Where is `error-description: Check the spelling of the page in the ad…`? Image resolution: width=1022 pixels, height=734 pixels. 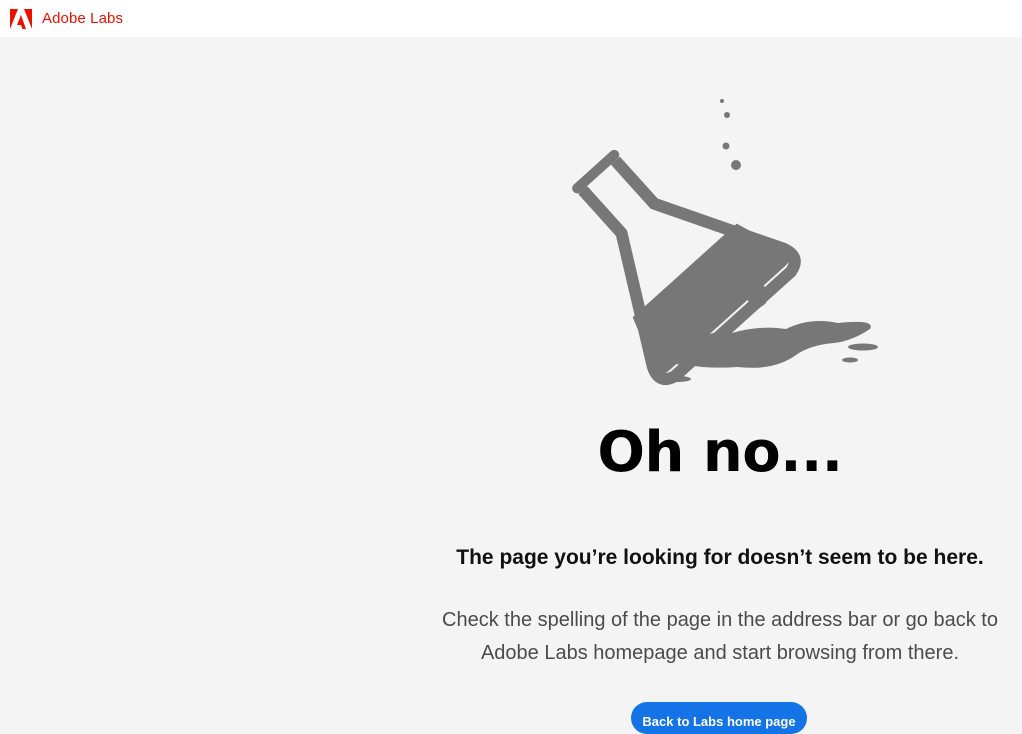 error-description: Check the spelling of the page in the ad… is located at coordinates (720, 637).